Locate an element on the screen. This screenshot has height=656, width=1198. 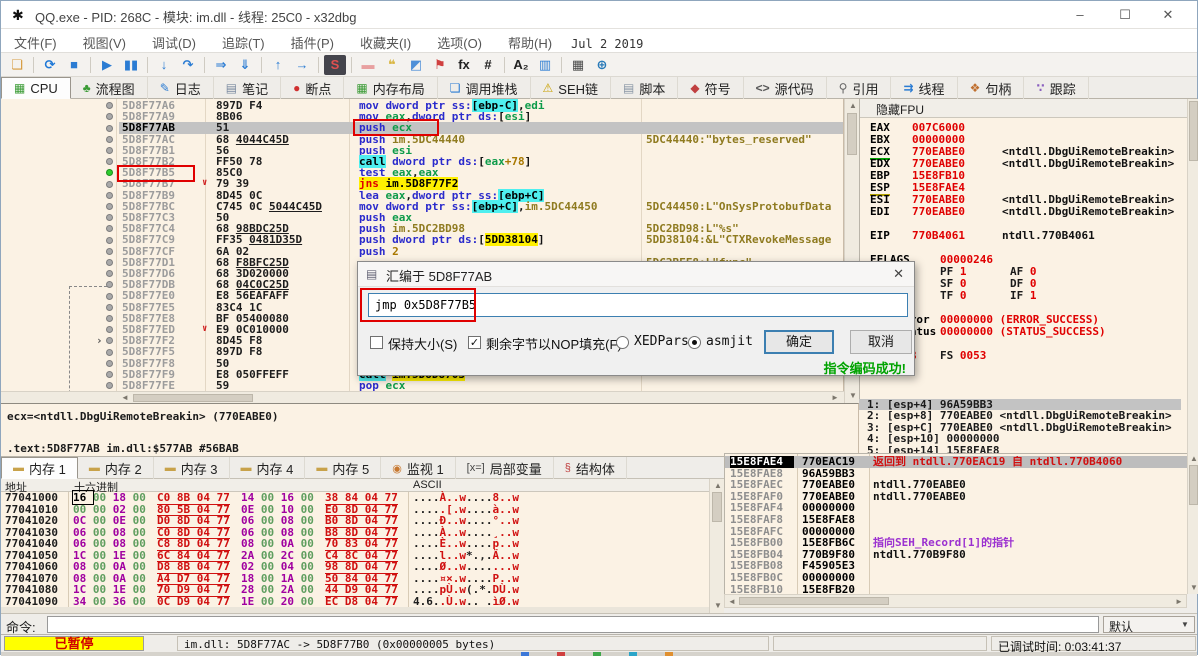
menu-item-追踪T: 追踪(T) is located at coordinates (243, 41).